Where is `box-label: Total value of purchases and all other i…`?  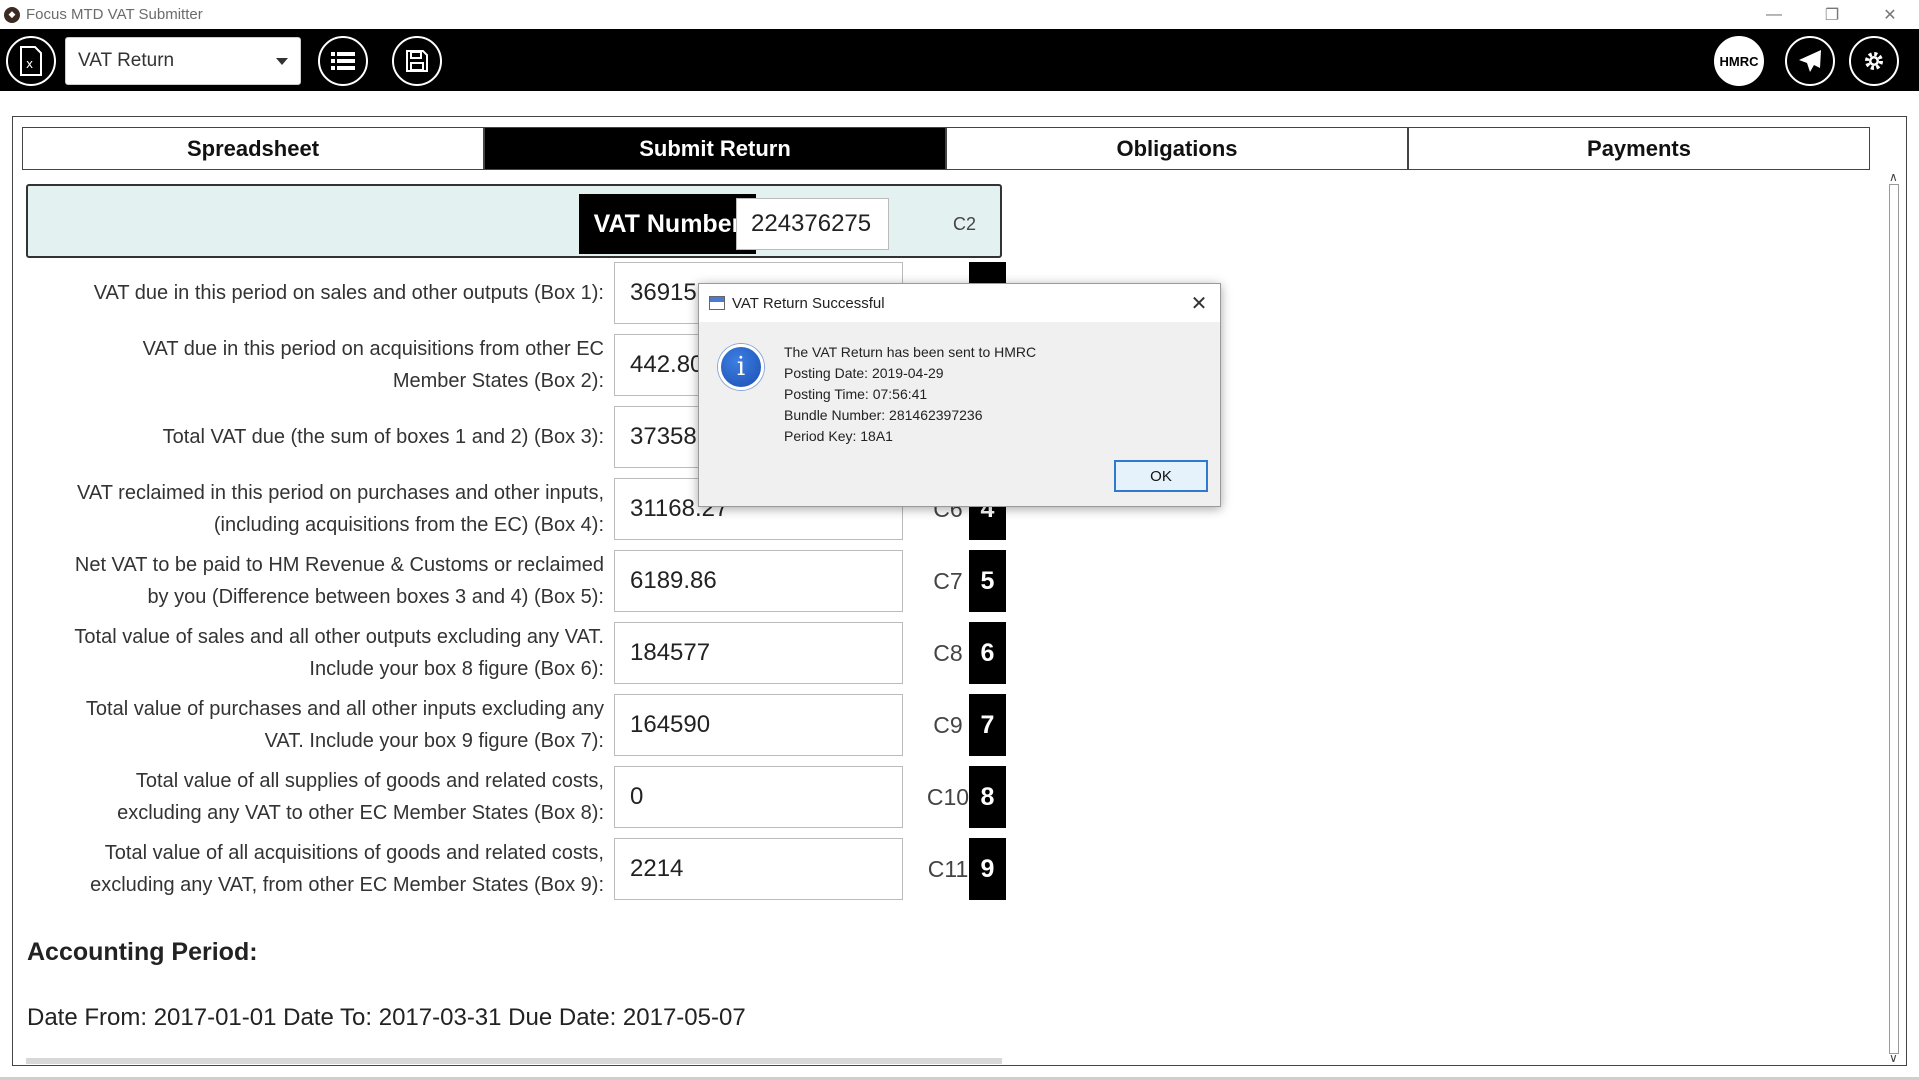 box-label: Total value of purchases and all other i… is located at coordinates (344, 725).